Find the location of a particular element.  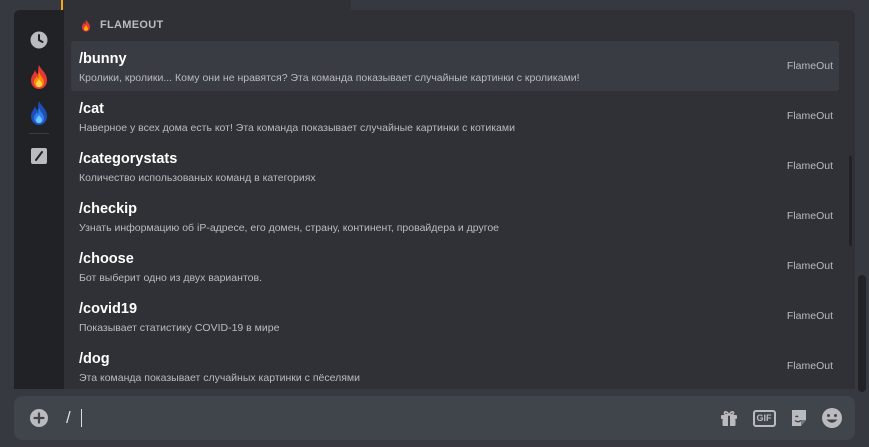

orange-flame-icon is located at coordinates (39, 77).